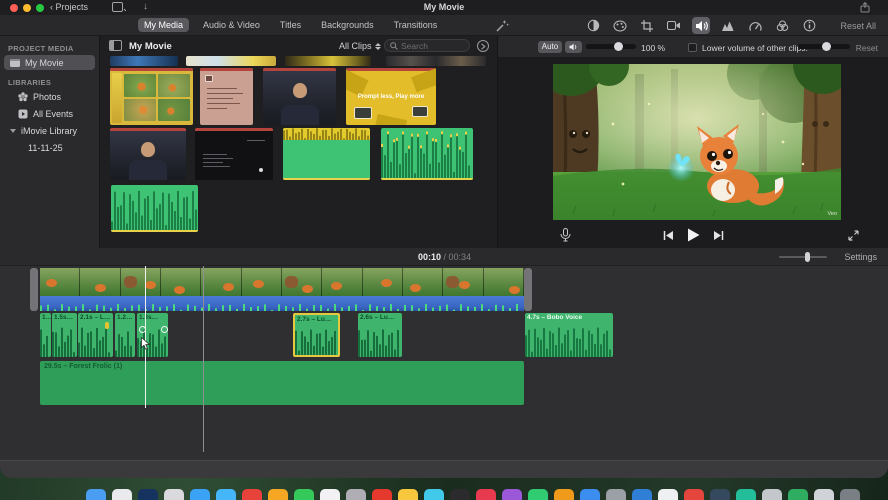 The image size is (888, 500). I want to click on sidebar-item-library-date: 11-11-25, so click(49, 147).